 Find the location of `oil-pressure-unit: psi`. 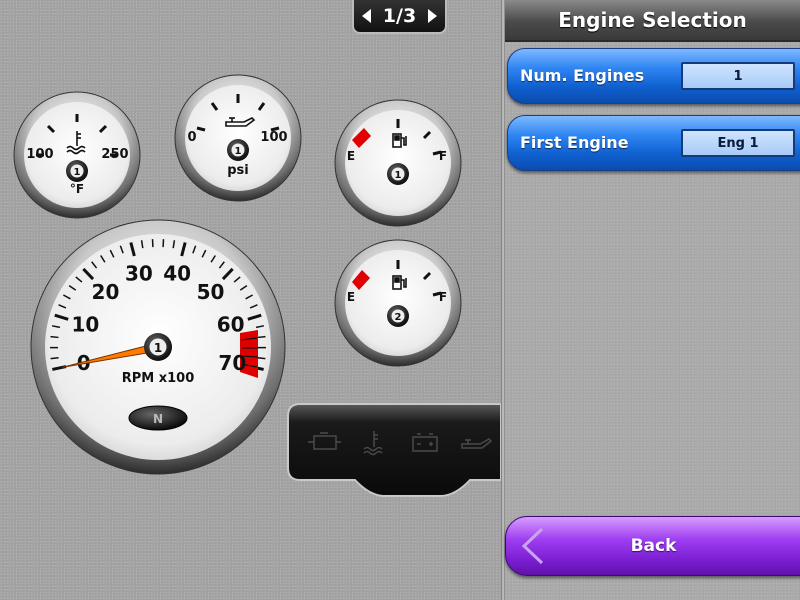

oil-pressure-unit: psi is located at coordinates (238, 170).